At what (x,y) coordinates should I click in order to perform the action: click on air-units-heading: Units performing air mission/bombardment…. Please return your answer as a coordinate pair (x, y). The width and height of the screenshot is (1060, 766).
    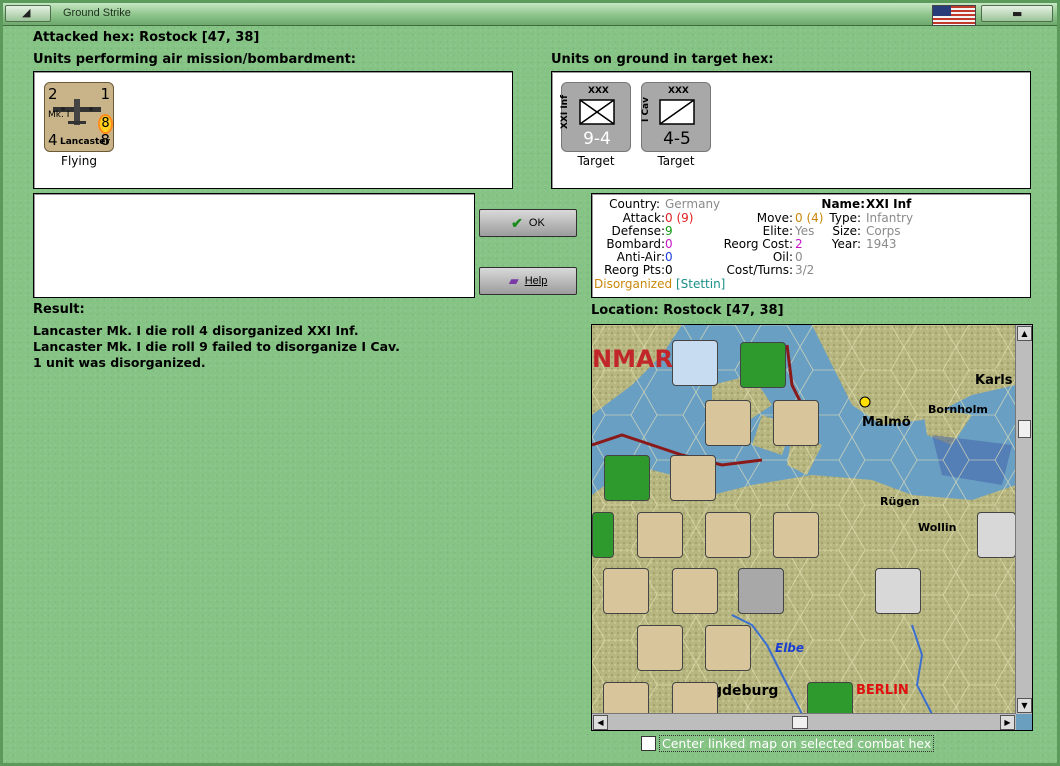
    Looking at the image, I should click on (195, 59).